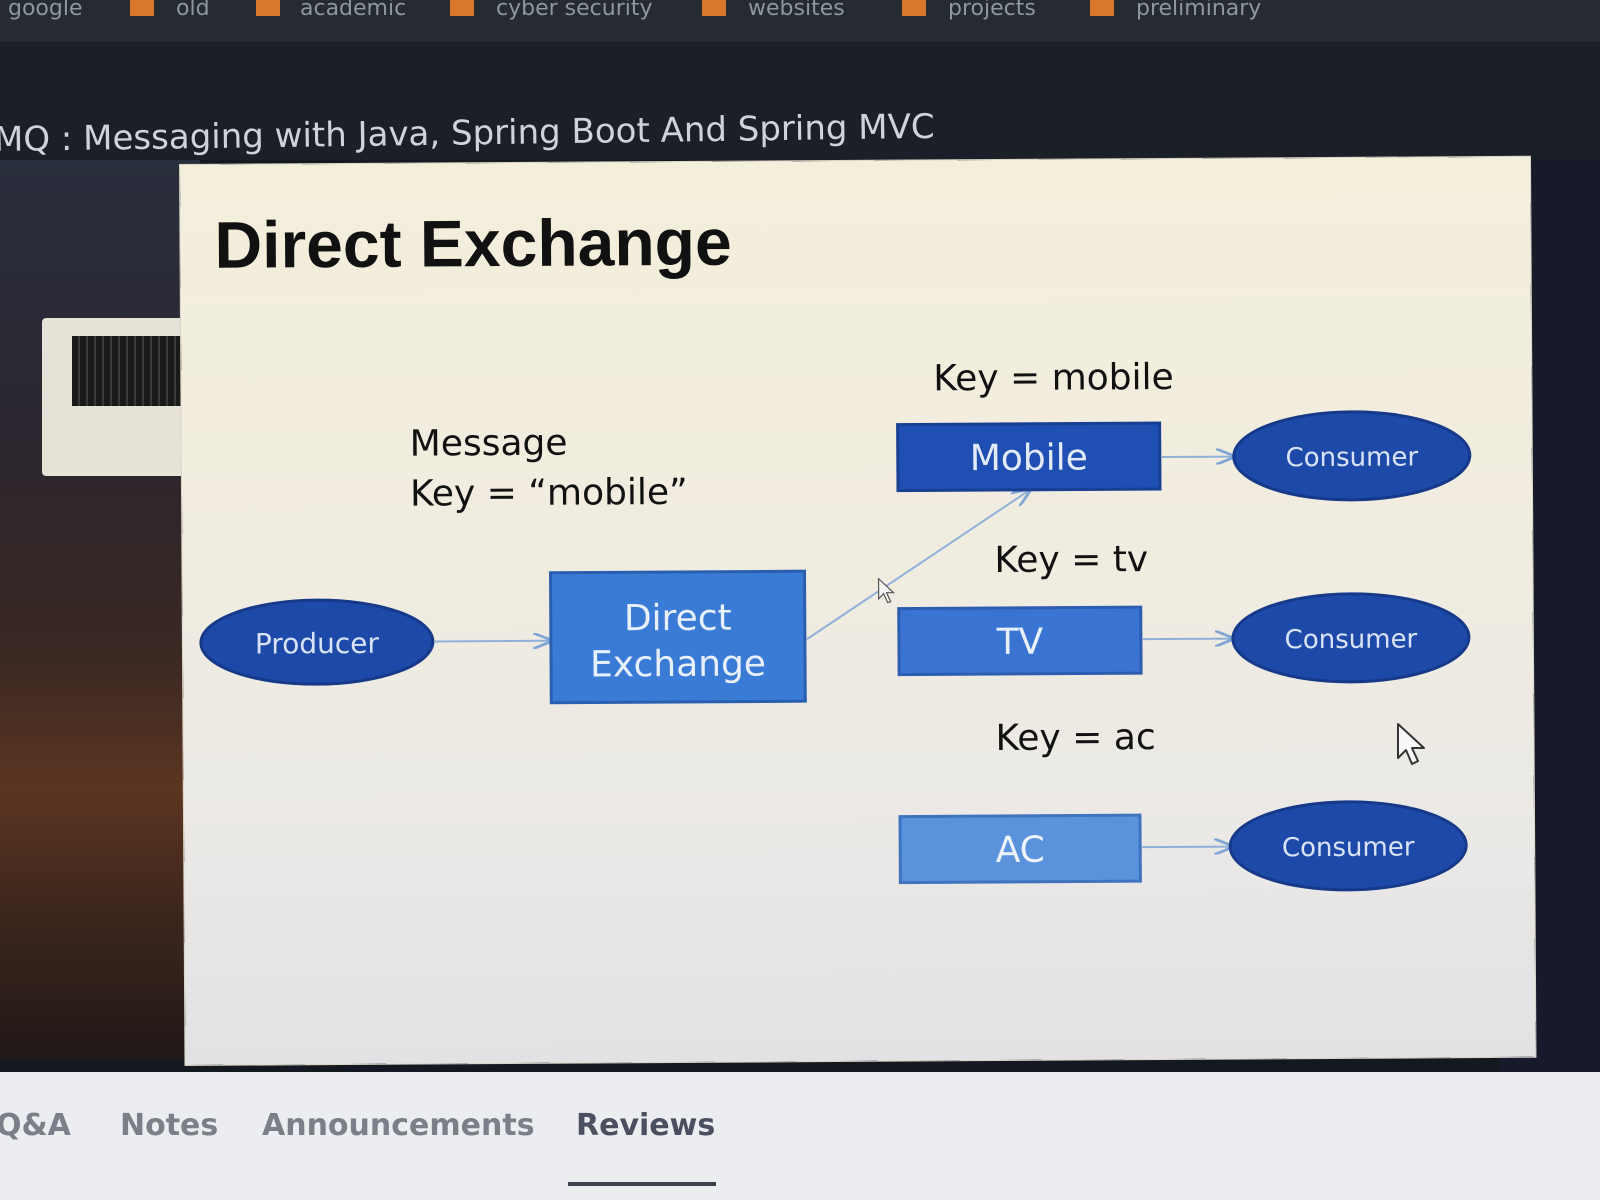 The image size is (1600, 1200). What do you see at coordinates (492, 641) in the screenshot?
I see `producer-to-exchange-arrow` at bounding box center [492, 641].